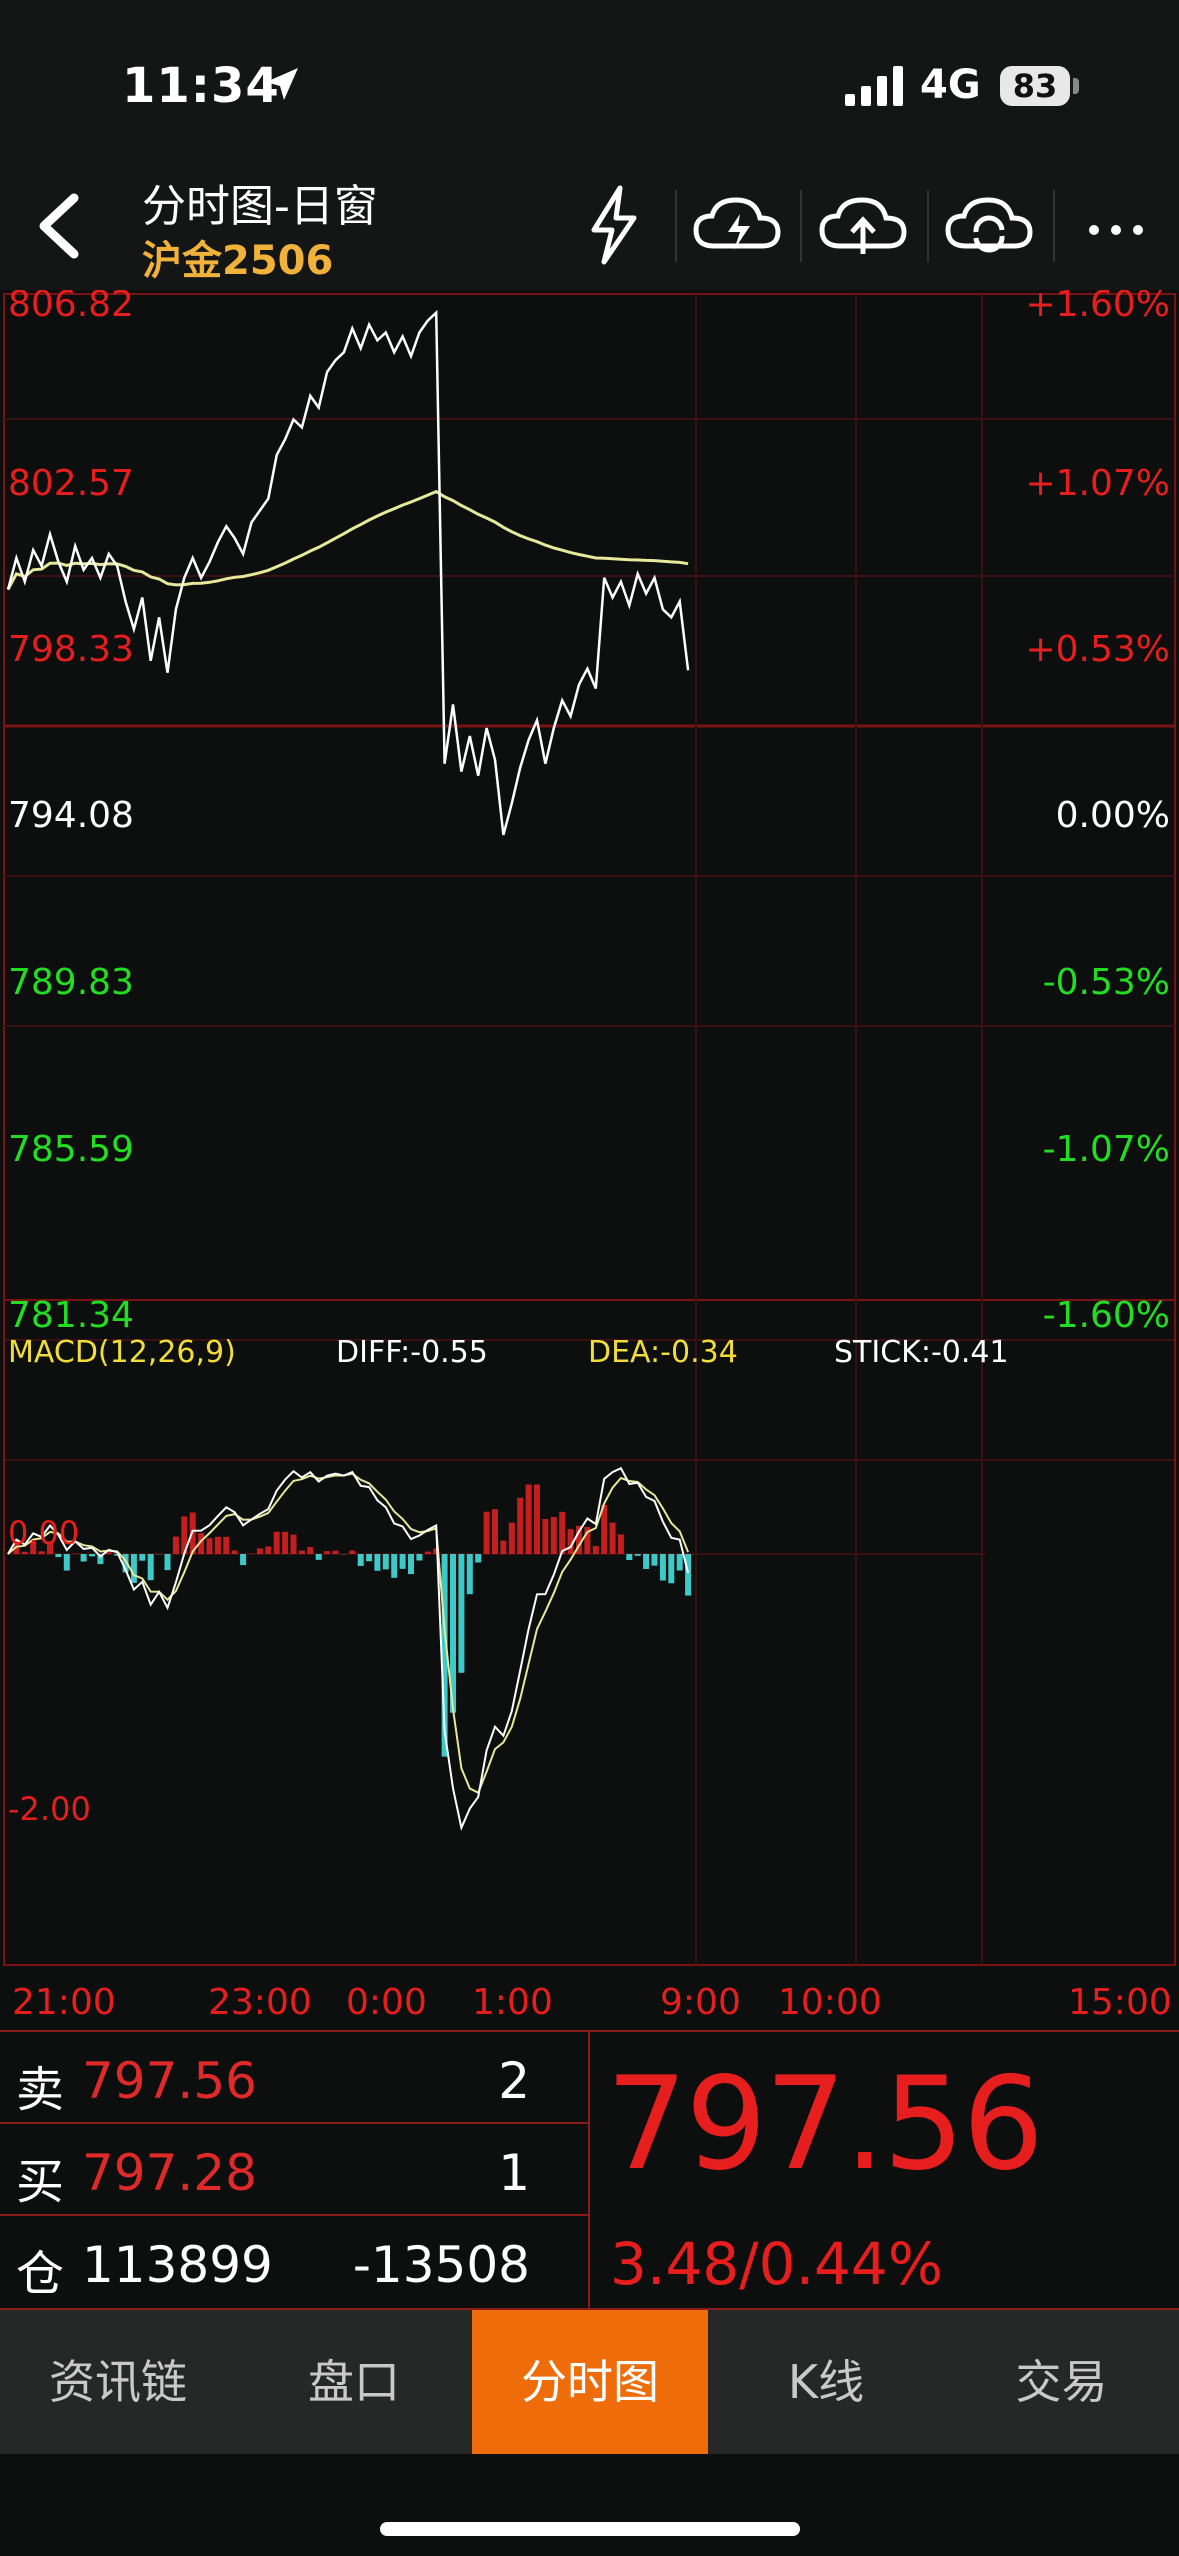  What do you see at coordinates (589, 2505) in the screenshot?
I see `home-area` at bounding box center [589, 2505].